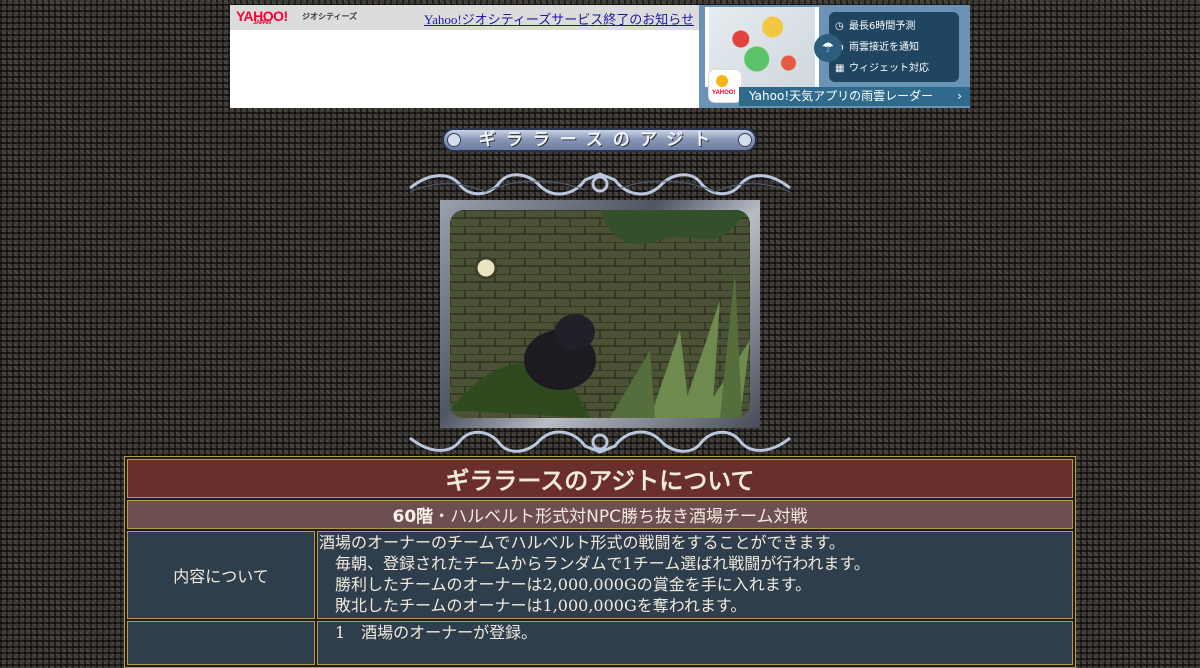 This screenshot has height=668, width=1200. I want to click on weather-app-icon, so click(725, 86).